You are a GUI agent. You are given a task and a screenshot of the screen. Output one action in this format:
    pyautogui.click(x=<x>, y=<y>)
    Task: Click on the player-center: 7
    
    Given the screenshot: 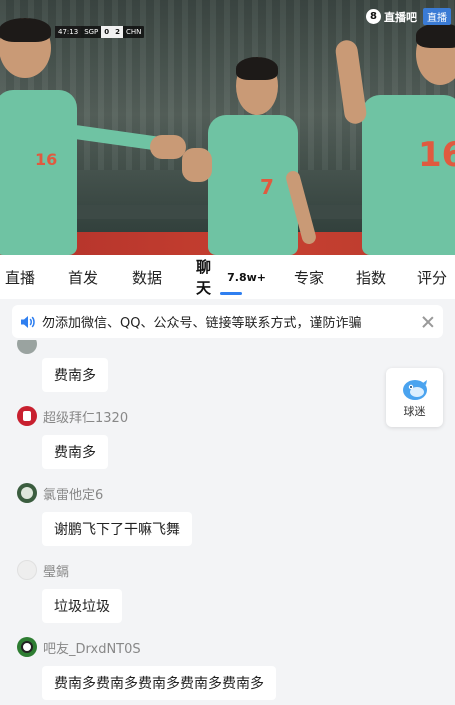 What is the action you would take?
    pyautogui.click(x=253, y=156)
    